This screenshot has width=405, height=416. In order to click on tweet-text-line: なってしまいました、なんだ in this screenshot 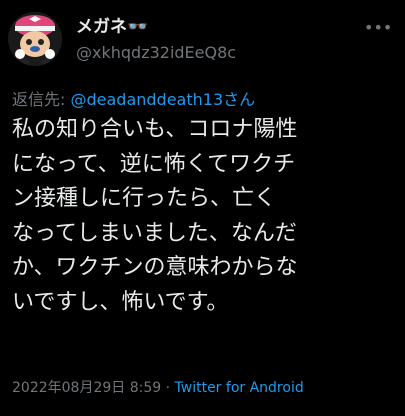, I will do `click(154, 233)`.